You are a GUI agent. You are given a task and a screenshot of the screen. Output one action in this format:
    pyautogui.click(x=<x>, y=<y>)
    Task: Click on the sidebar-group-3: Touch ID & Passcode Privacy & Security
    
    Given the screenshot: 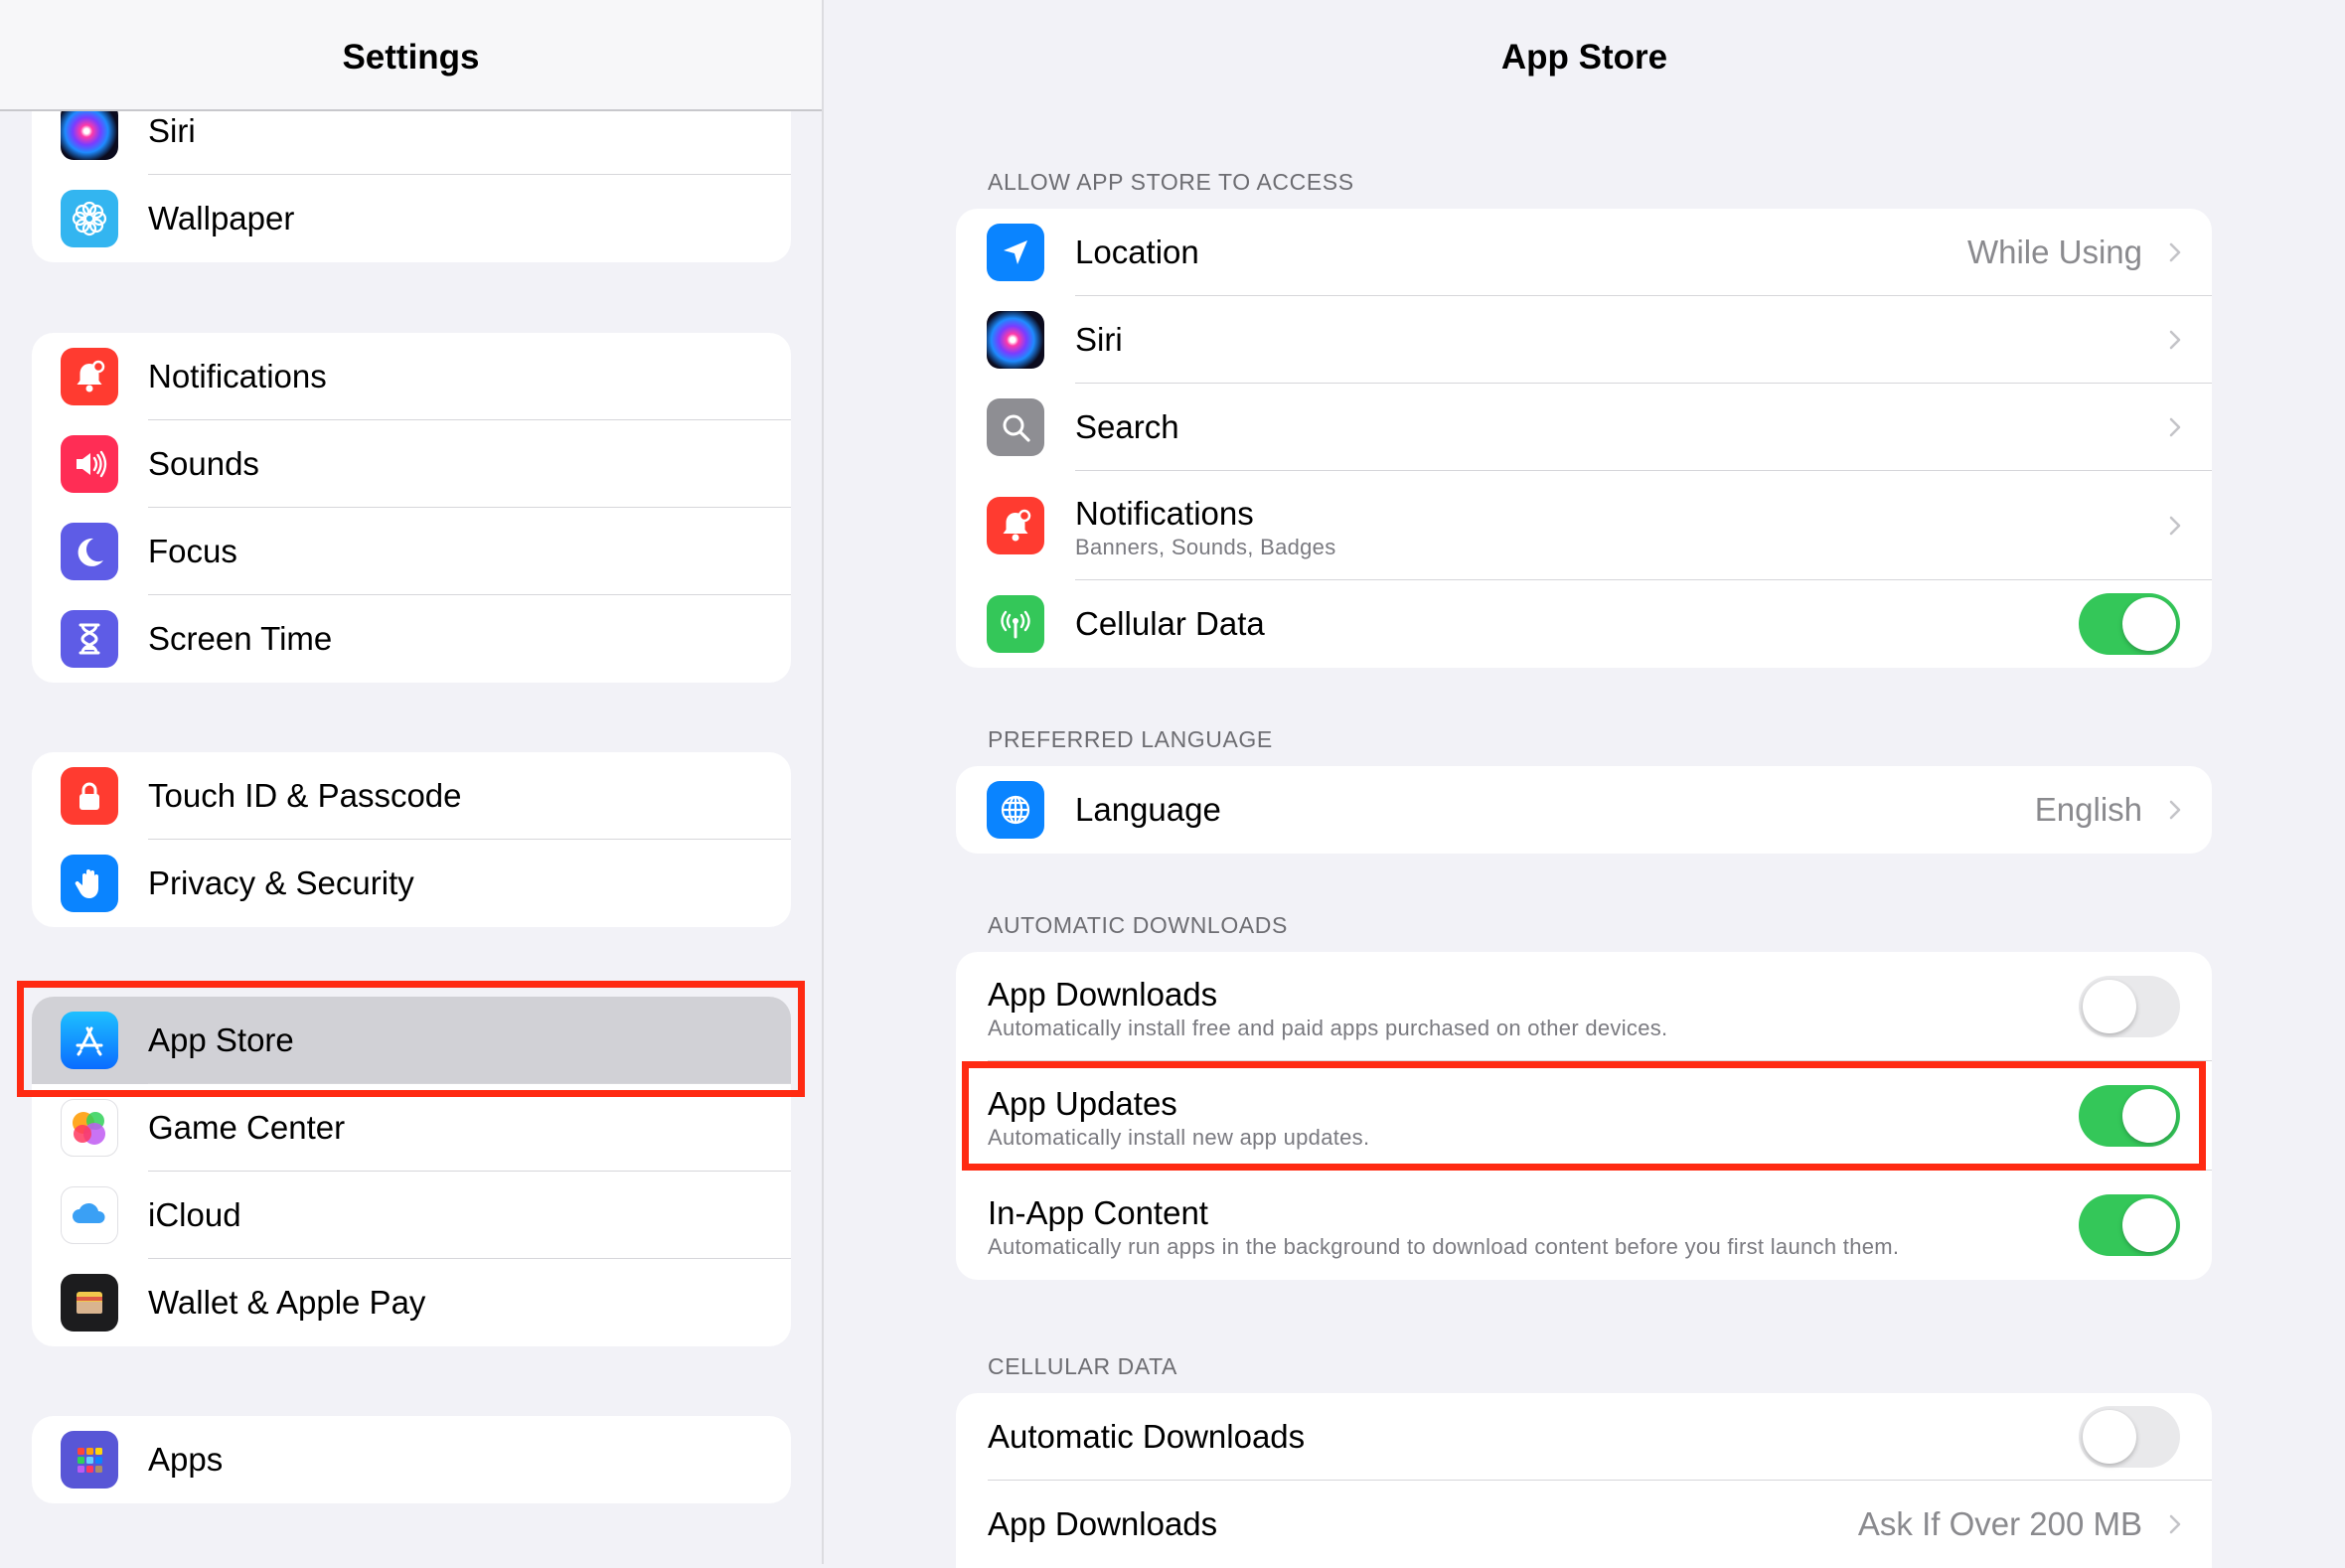 What is the action you would take?
    pyautogui.click(x=411, y=840)
    